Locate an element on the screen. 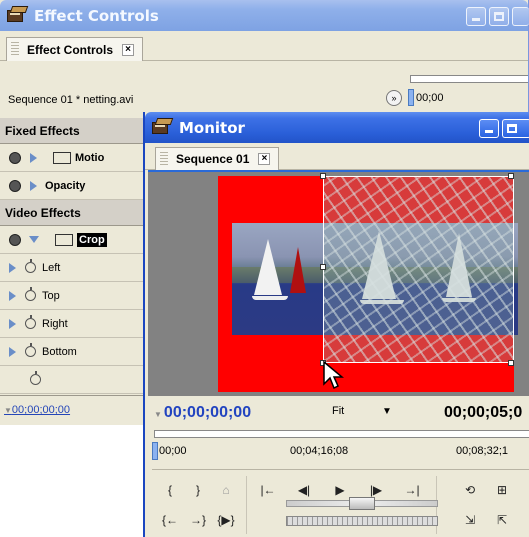  tab-label: Effect Controls is located at coordinates (70, 49).